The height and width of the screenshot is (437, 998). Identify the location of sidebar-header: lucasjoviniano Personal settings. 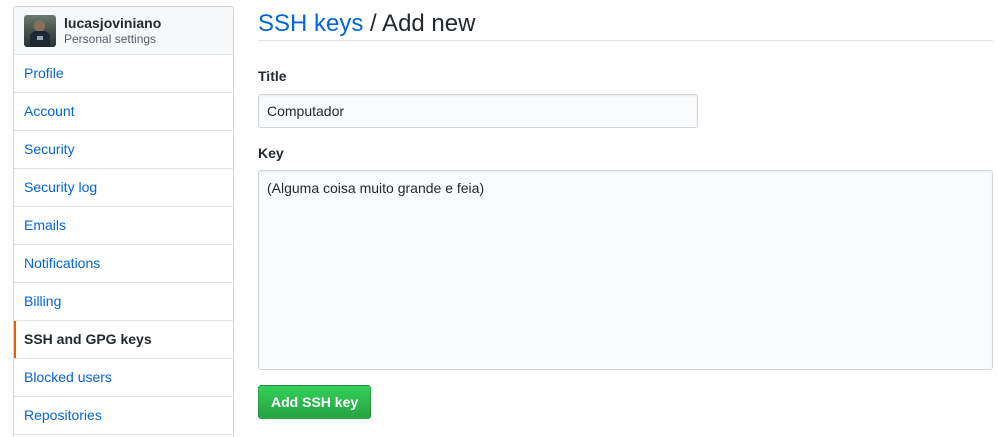
(123, 31).